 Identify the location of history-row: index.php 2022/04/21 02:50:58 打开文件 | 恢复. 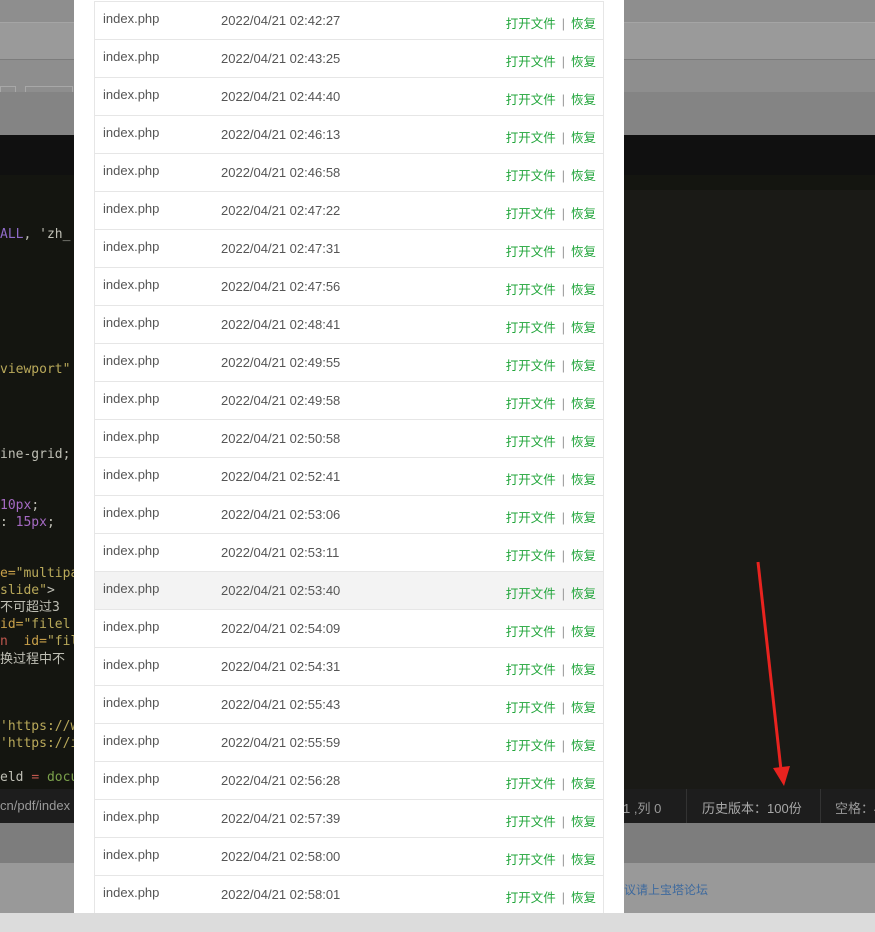
(349, 439).